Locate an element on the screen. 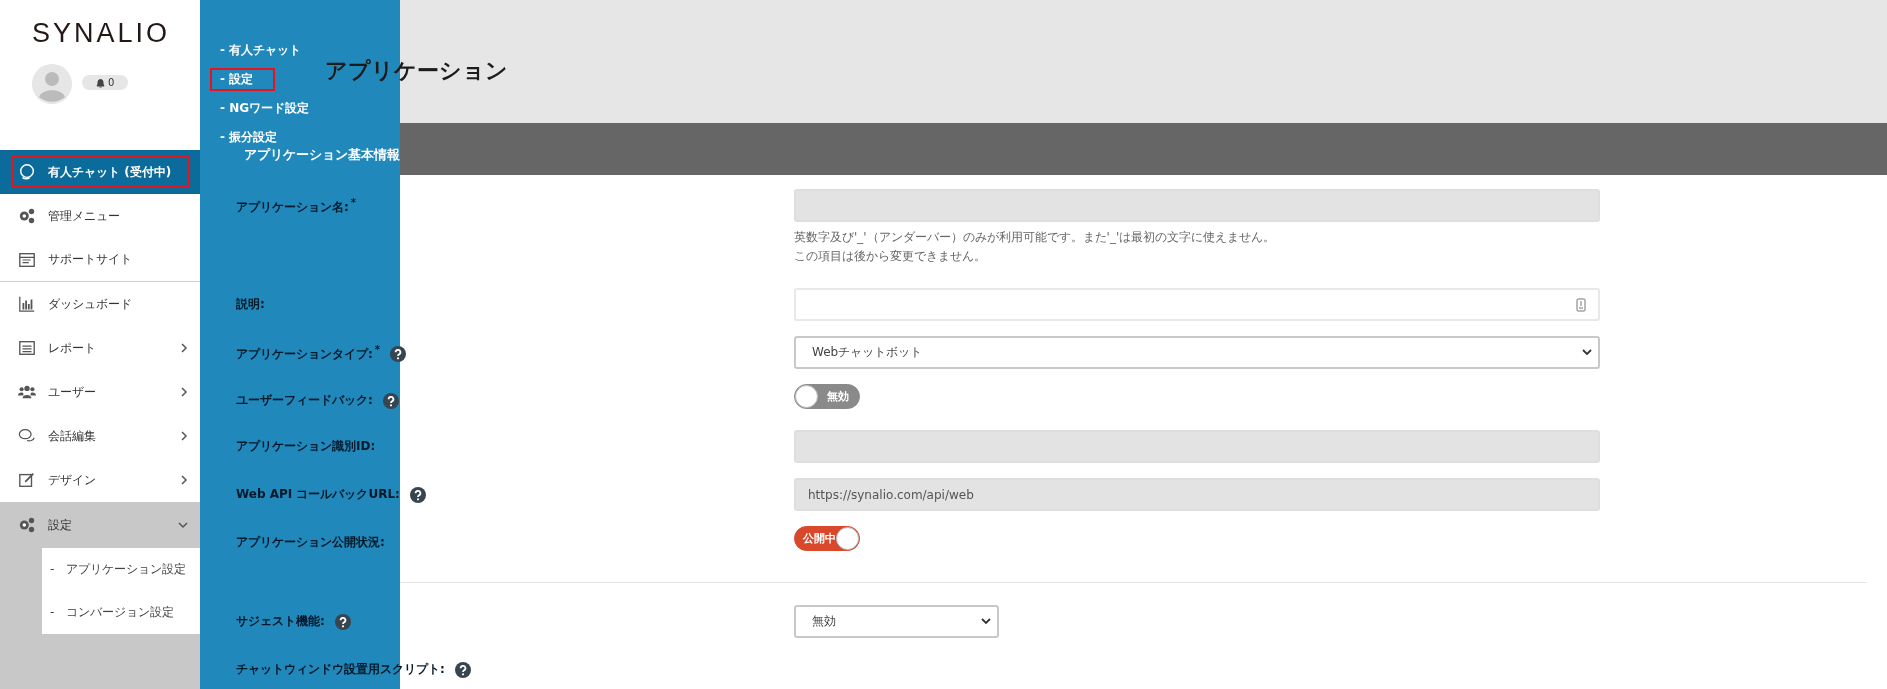 The height and width of the screenshot is (689, 1887). flyout-menu-item: - 設定 is located at coordinates (243, 79).